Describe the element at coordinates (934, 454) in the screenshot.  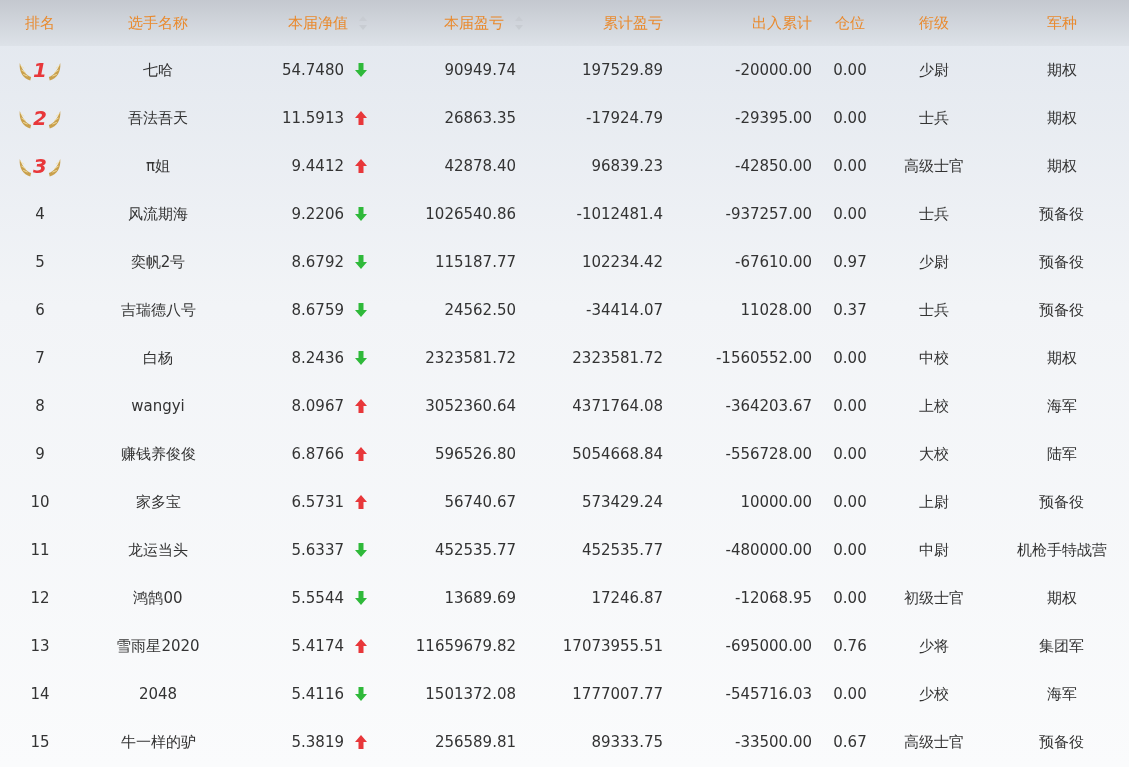
I see `rank-title: 大校` at that location.